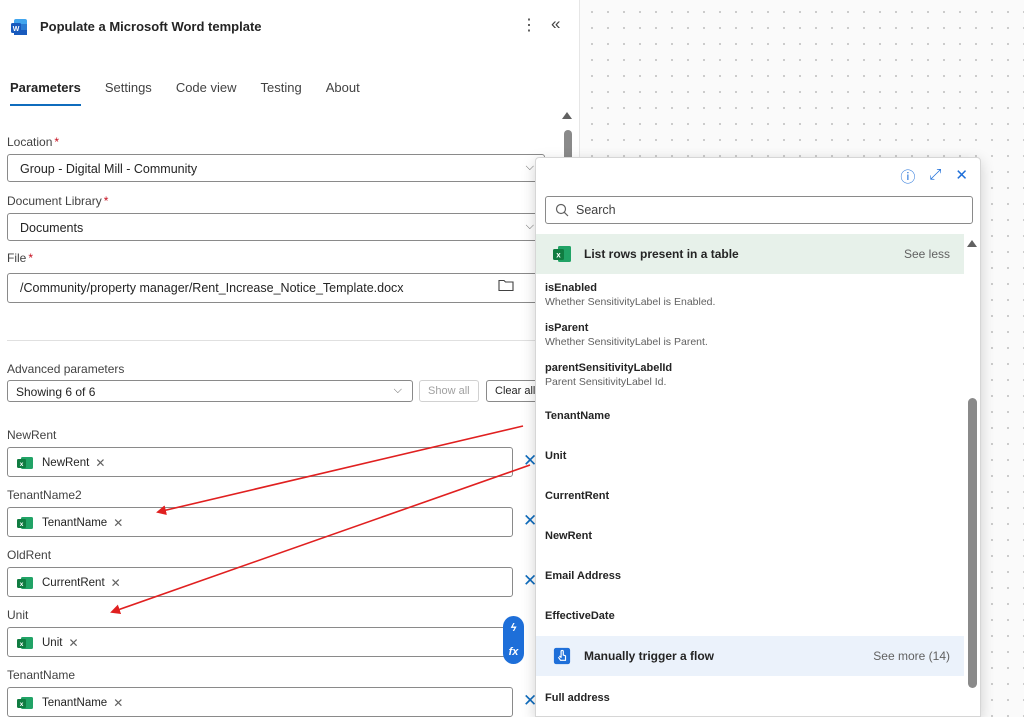 The height and width of the screenshot is (717, 1024). I want to click on folder-icon, so click(506, 285).